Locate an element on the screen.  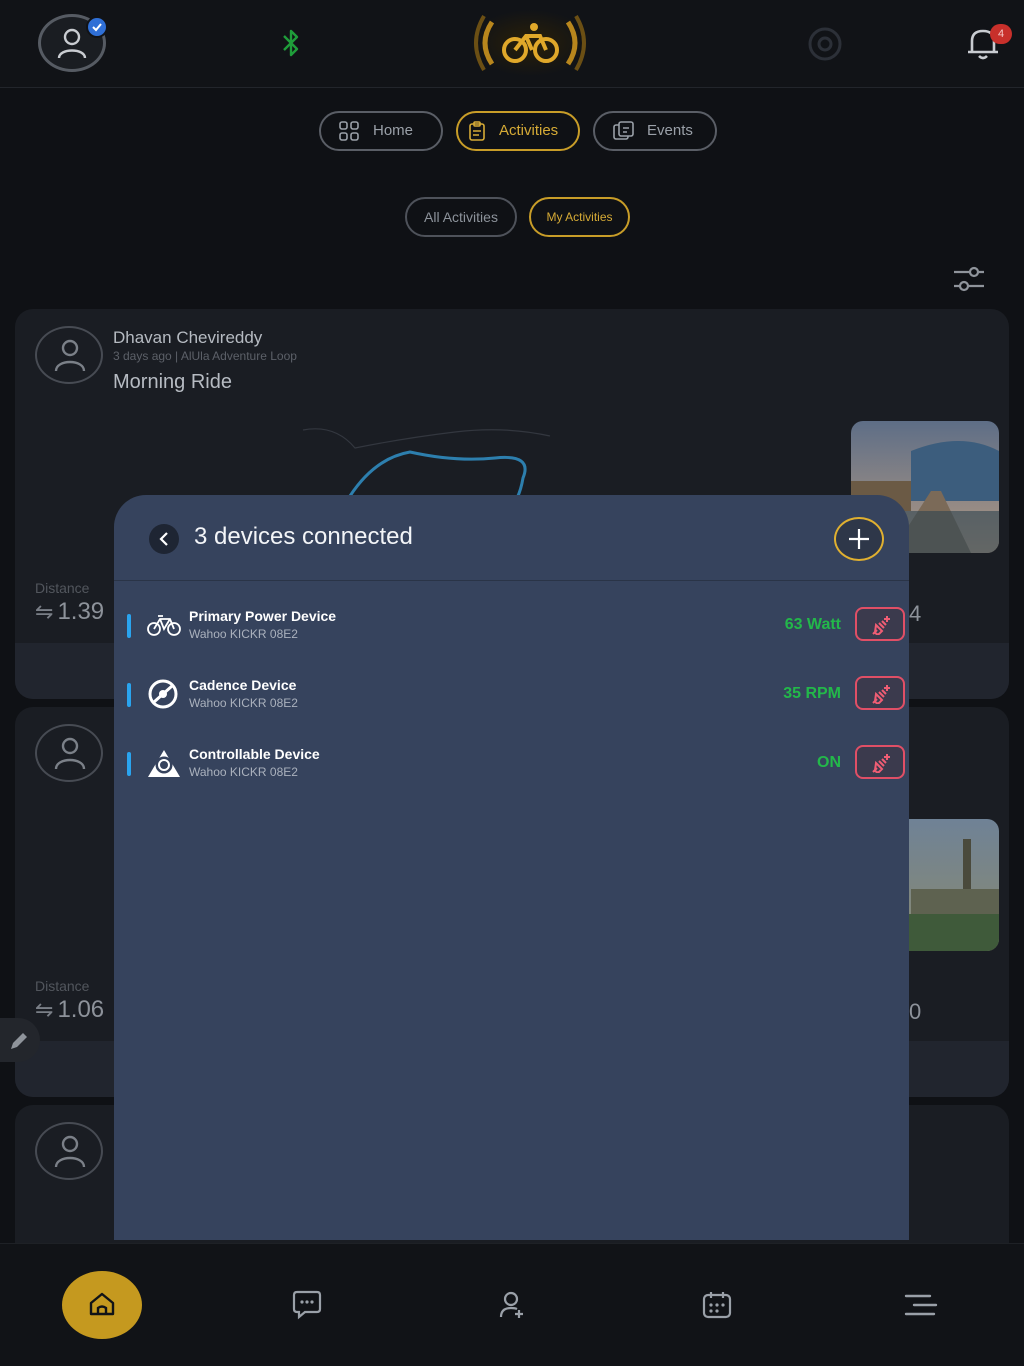
nav-home-button is located at coordinates (102, 1305).